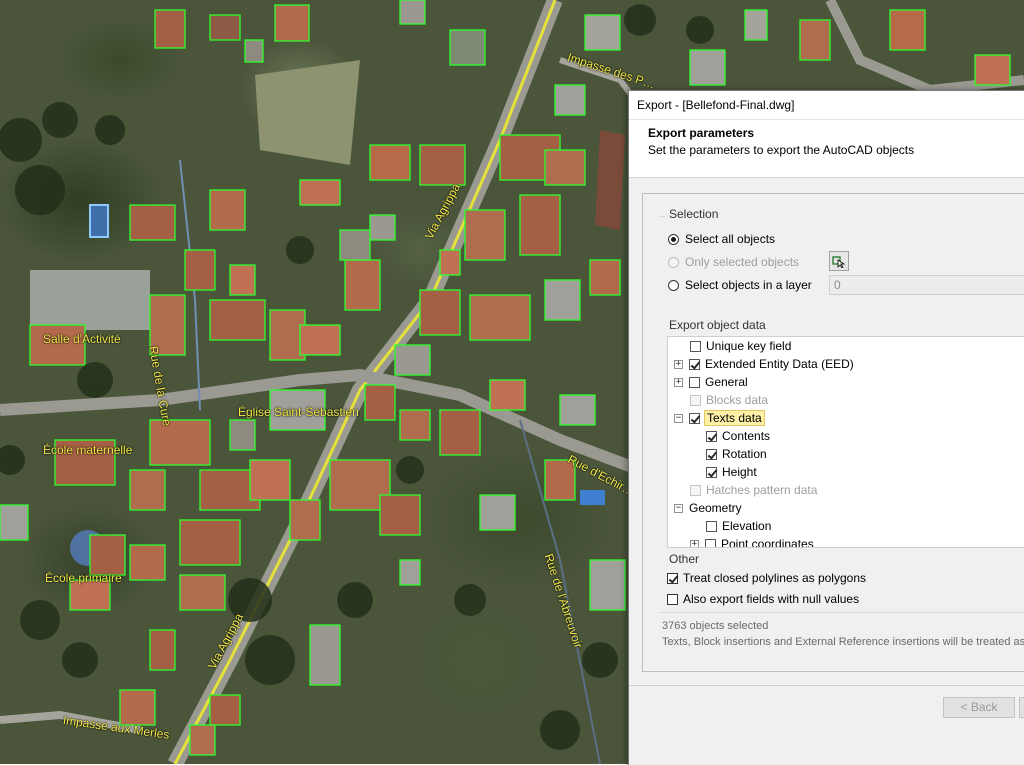 This screenshot has width=1024, height=765. I want to click on selection-count: 3763 objects selected, so click(715, 626).